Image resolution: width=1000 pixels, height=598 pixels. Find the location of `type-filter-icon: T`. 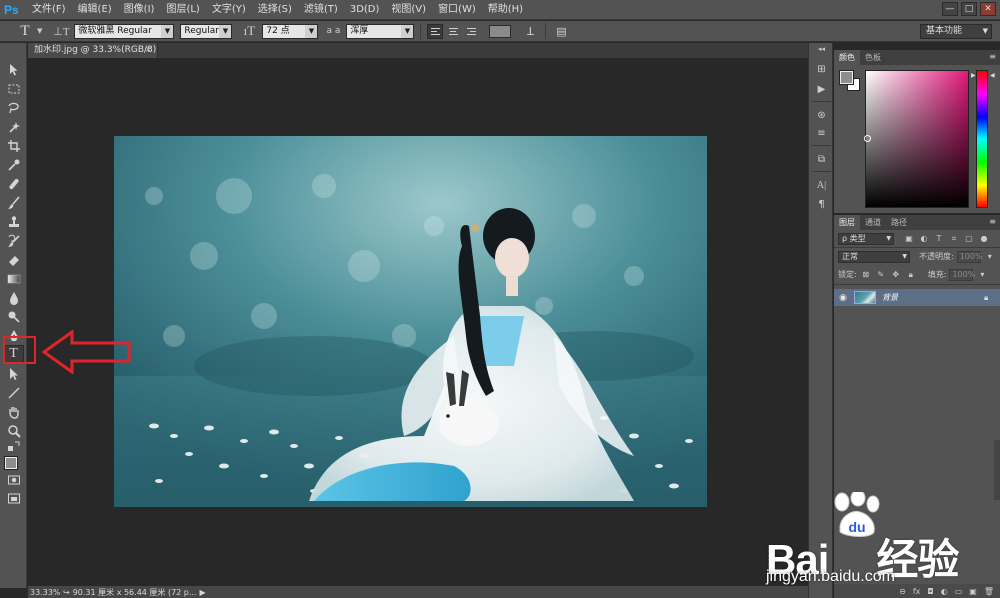

type-filter-icon: T is located at coordinates (939, 239).